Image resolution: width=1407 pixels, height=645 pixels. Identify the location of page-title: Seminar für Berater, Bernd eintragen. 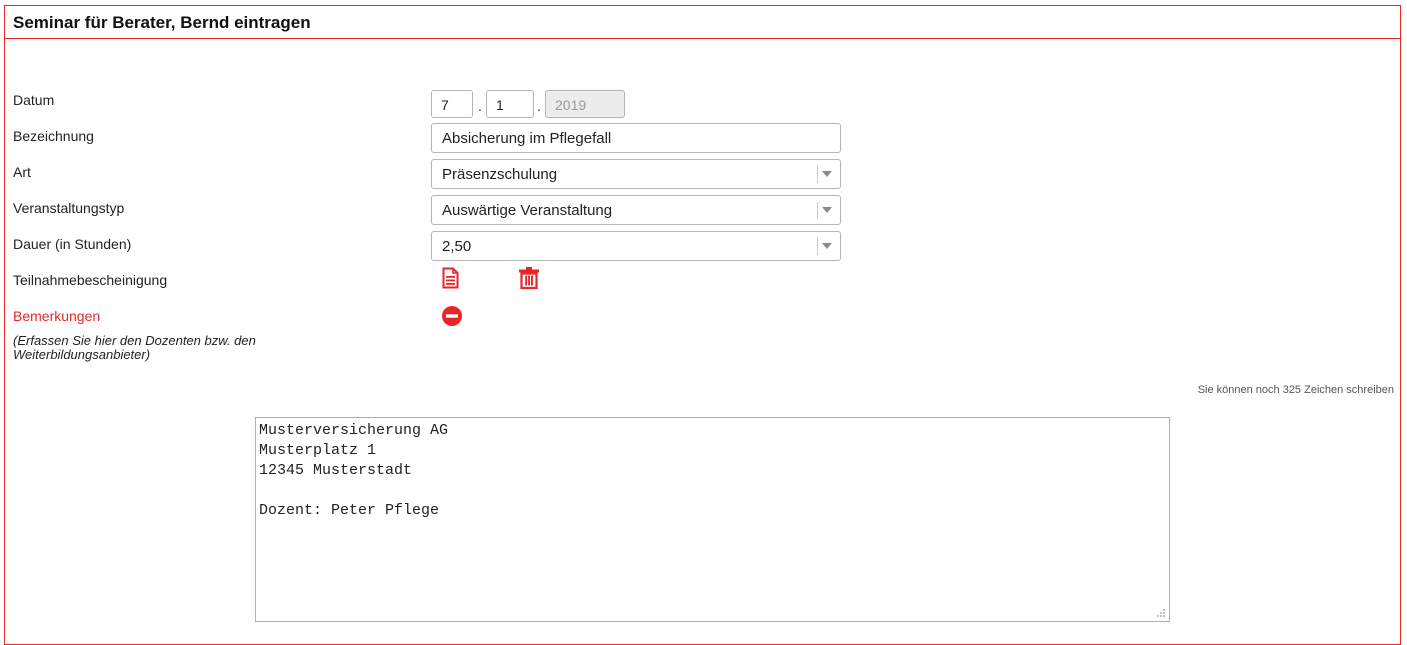
(162, 22).